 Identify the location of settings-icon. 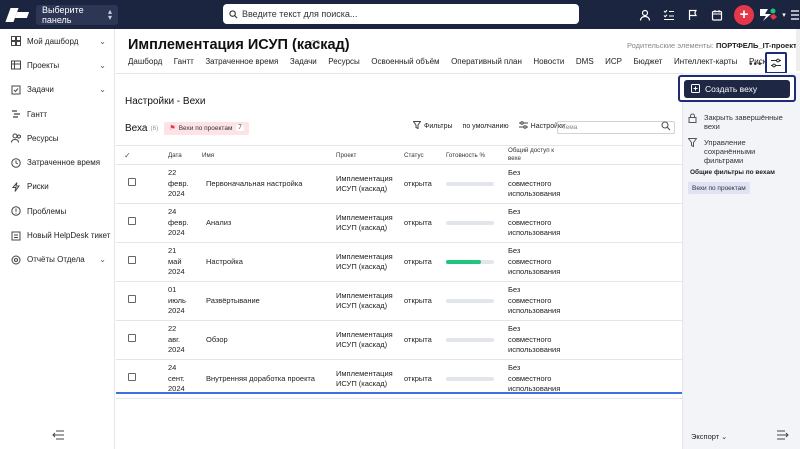
(523, 126).